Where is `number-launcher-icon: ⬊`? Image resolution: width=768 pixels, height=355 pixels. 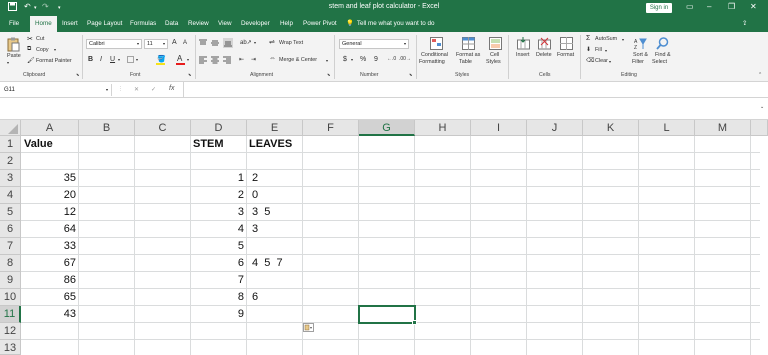
number-launcher-icon: ⬊ is located at coordinates (410, 74).